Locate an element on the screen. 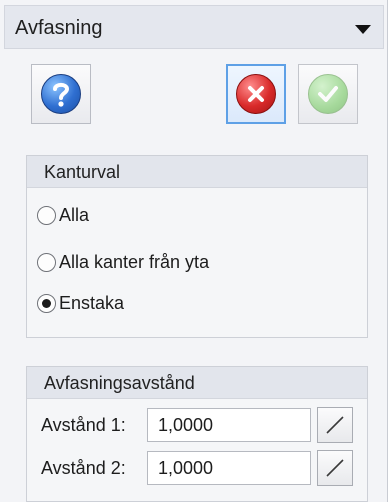 The image size is (388, 502). radio-option-enstaka: Enstaka is located at coordinates (80, 303).